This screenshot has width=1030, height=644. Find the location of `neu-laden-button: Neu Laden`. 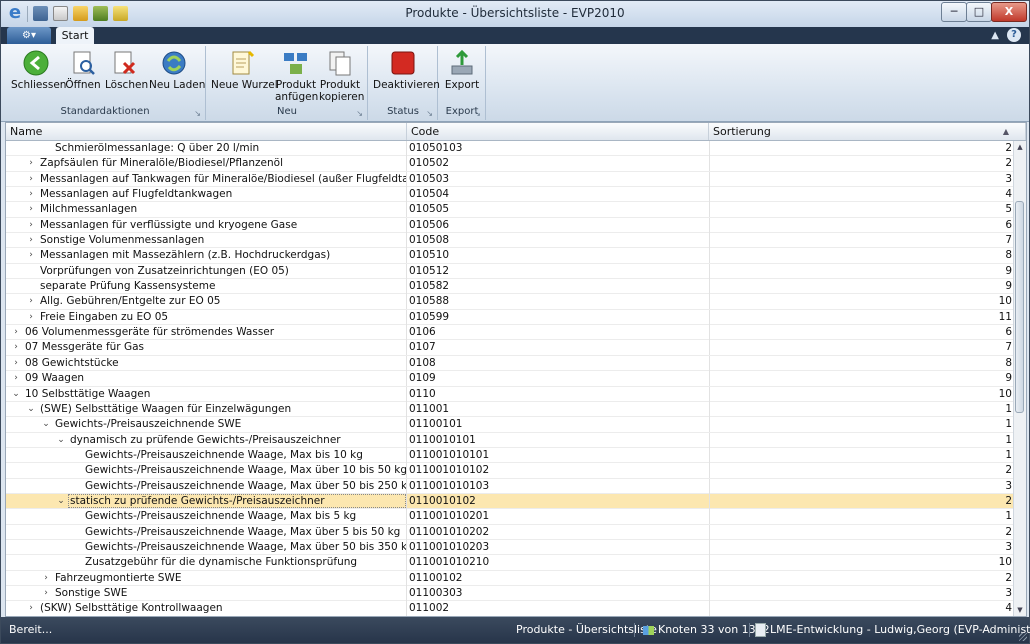

neu-laden-button: Neu Laden is located at coordinates (177, 75).